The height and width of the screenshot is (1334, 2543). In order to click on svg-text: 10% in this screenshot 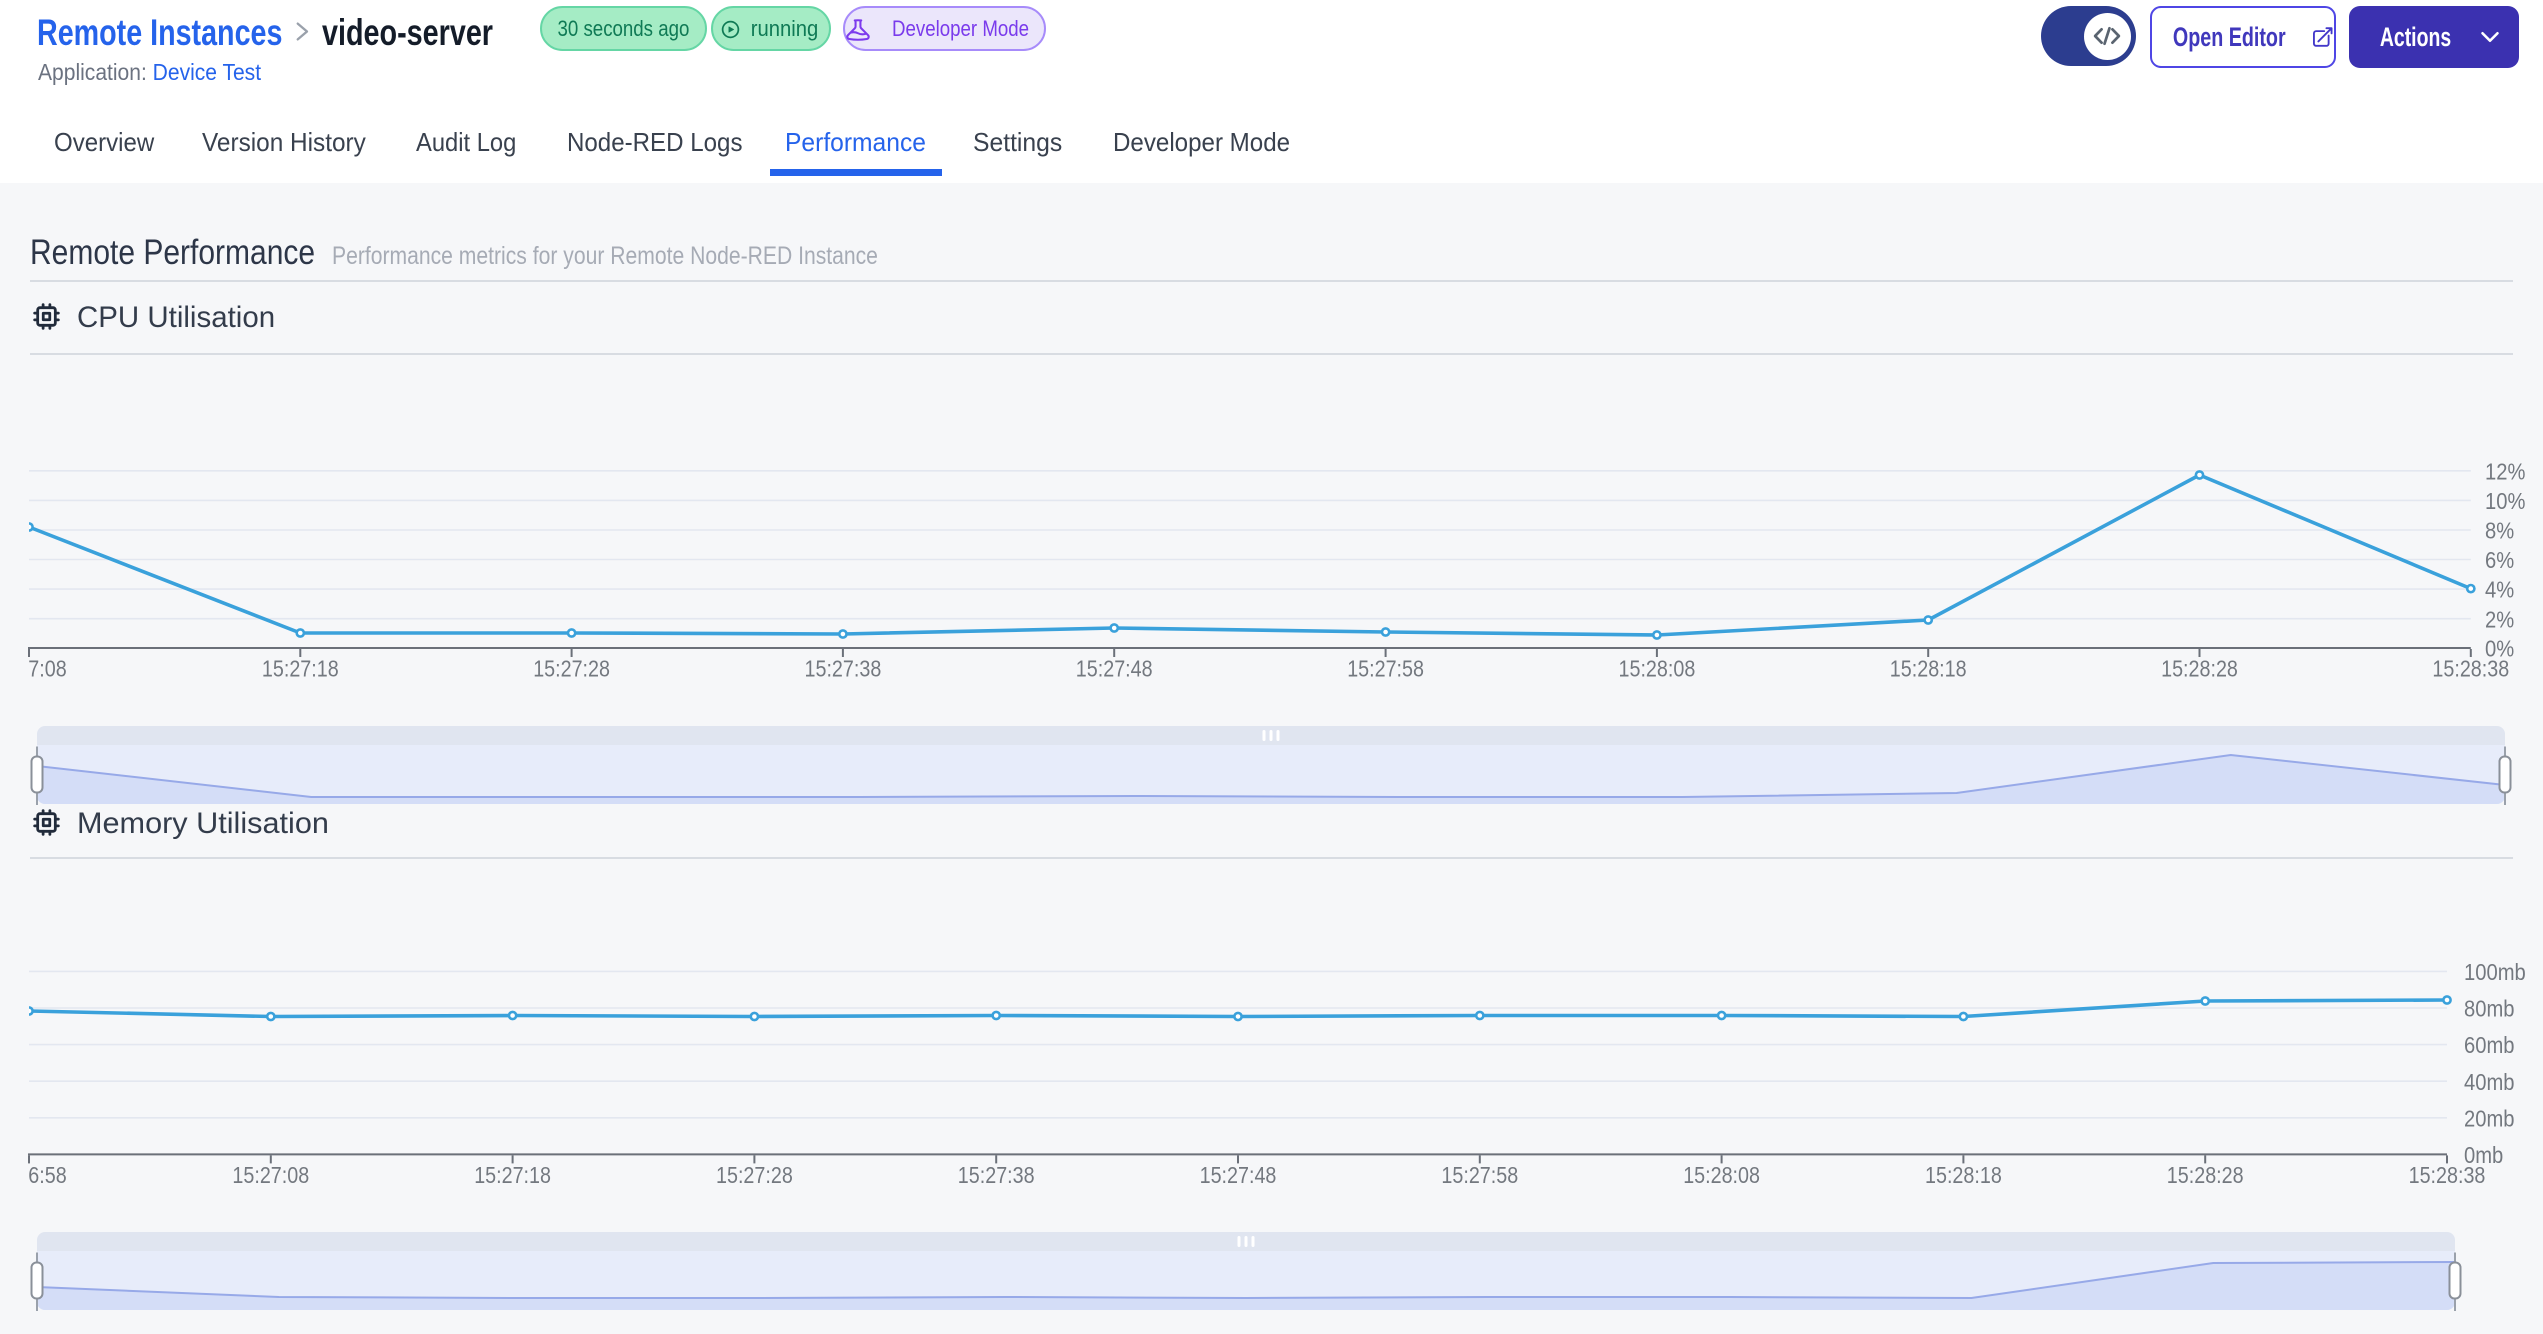, I will do `click(2505, 501)`.